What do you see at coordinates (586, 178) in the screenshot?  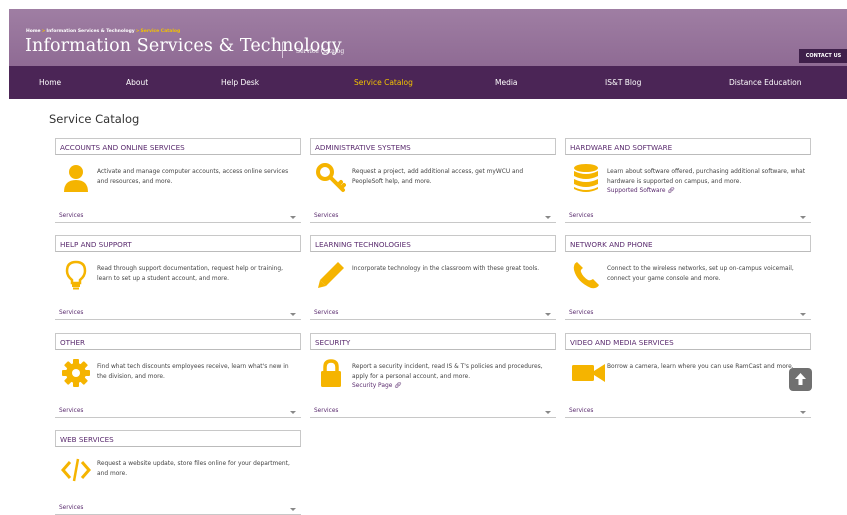 I see `database-icon` at bounding box center [586, 178].